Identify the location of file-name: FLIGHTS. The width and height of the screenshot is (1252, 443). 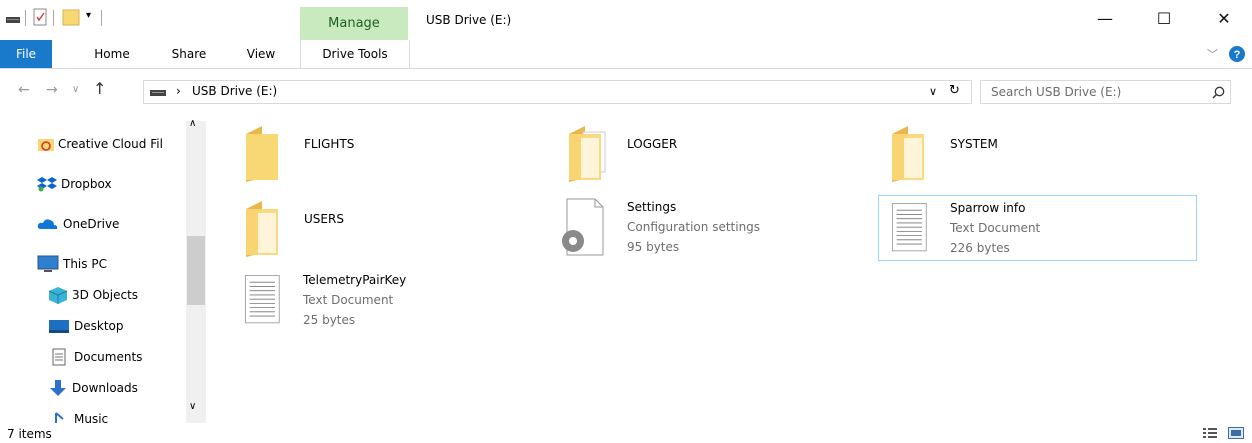
(329, 144).